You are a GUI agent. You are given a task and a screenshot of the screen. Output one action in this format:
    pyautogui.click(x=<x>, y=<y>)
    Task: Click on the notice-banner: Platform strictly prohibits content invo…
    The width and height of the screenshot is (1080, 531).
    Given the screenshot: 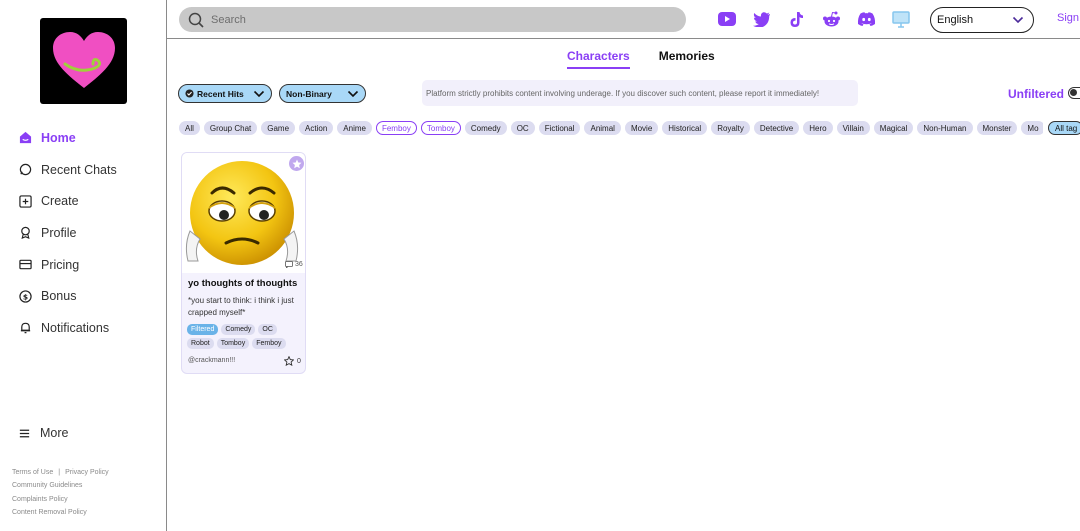 What is the action you would take?
    pyautogui.click(x=640, y=93)
    